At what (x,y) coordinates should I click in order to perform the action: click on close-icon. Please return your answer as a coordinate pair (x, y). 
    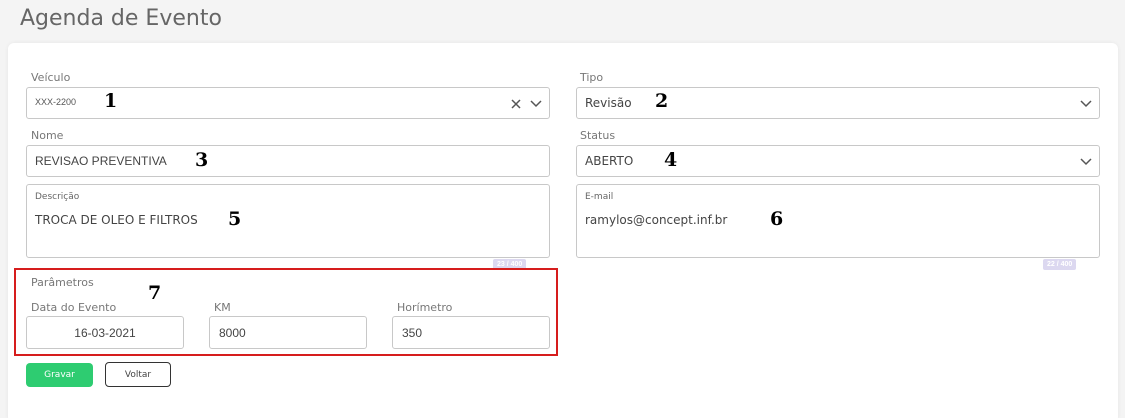
    Looking at the image, I should click on (516, 104).